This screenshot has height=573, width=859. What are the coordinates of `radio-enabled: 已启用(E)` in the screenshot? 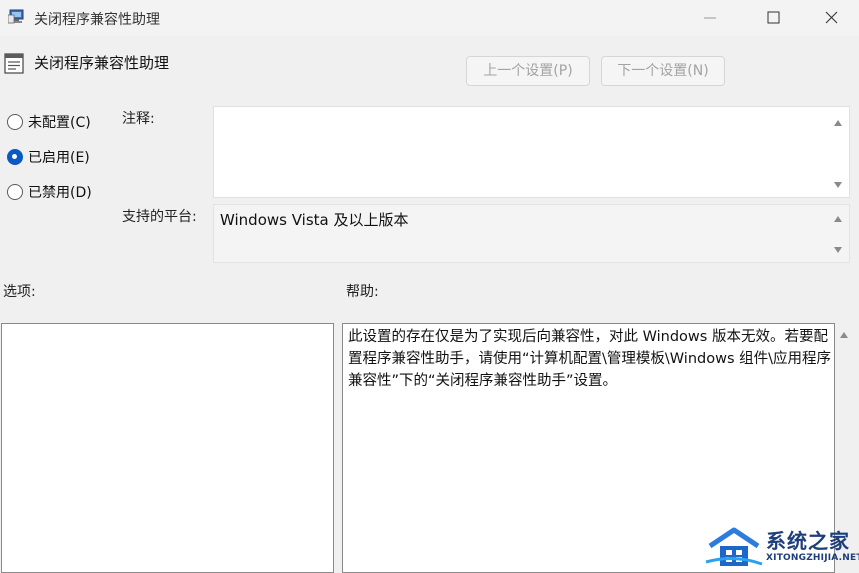 It's located at (48, 157).